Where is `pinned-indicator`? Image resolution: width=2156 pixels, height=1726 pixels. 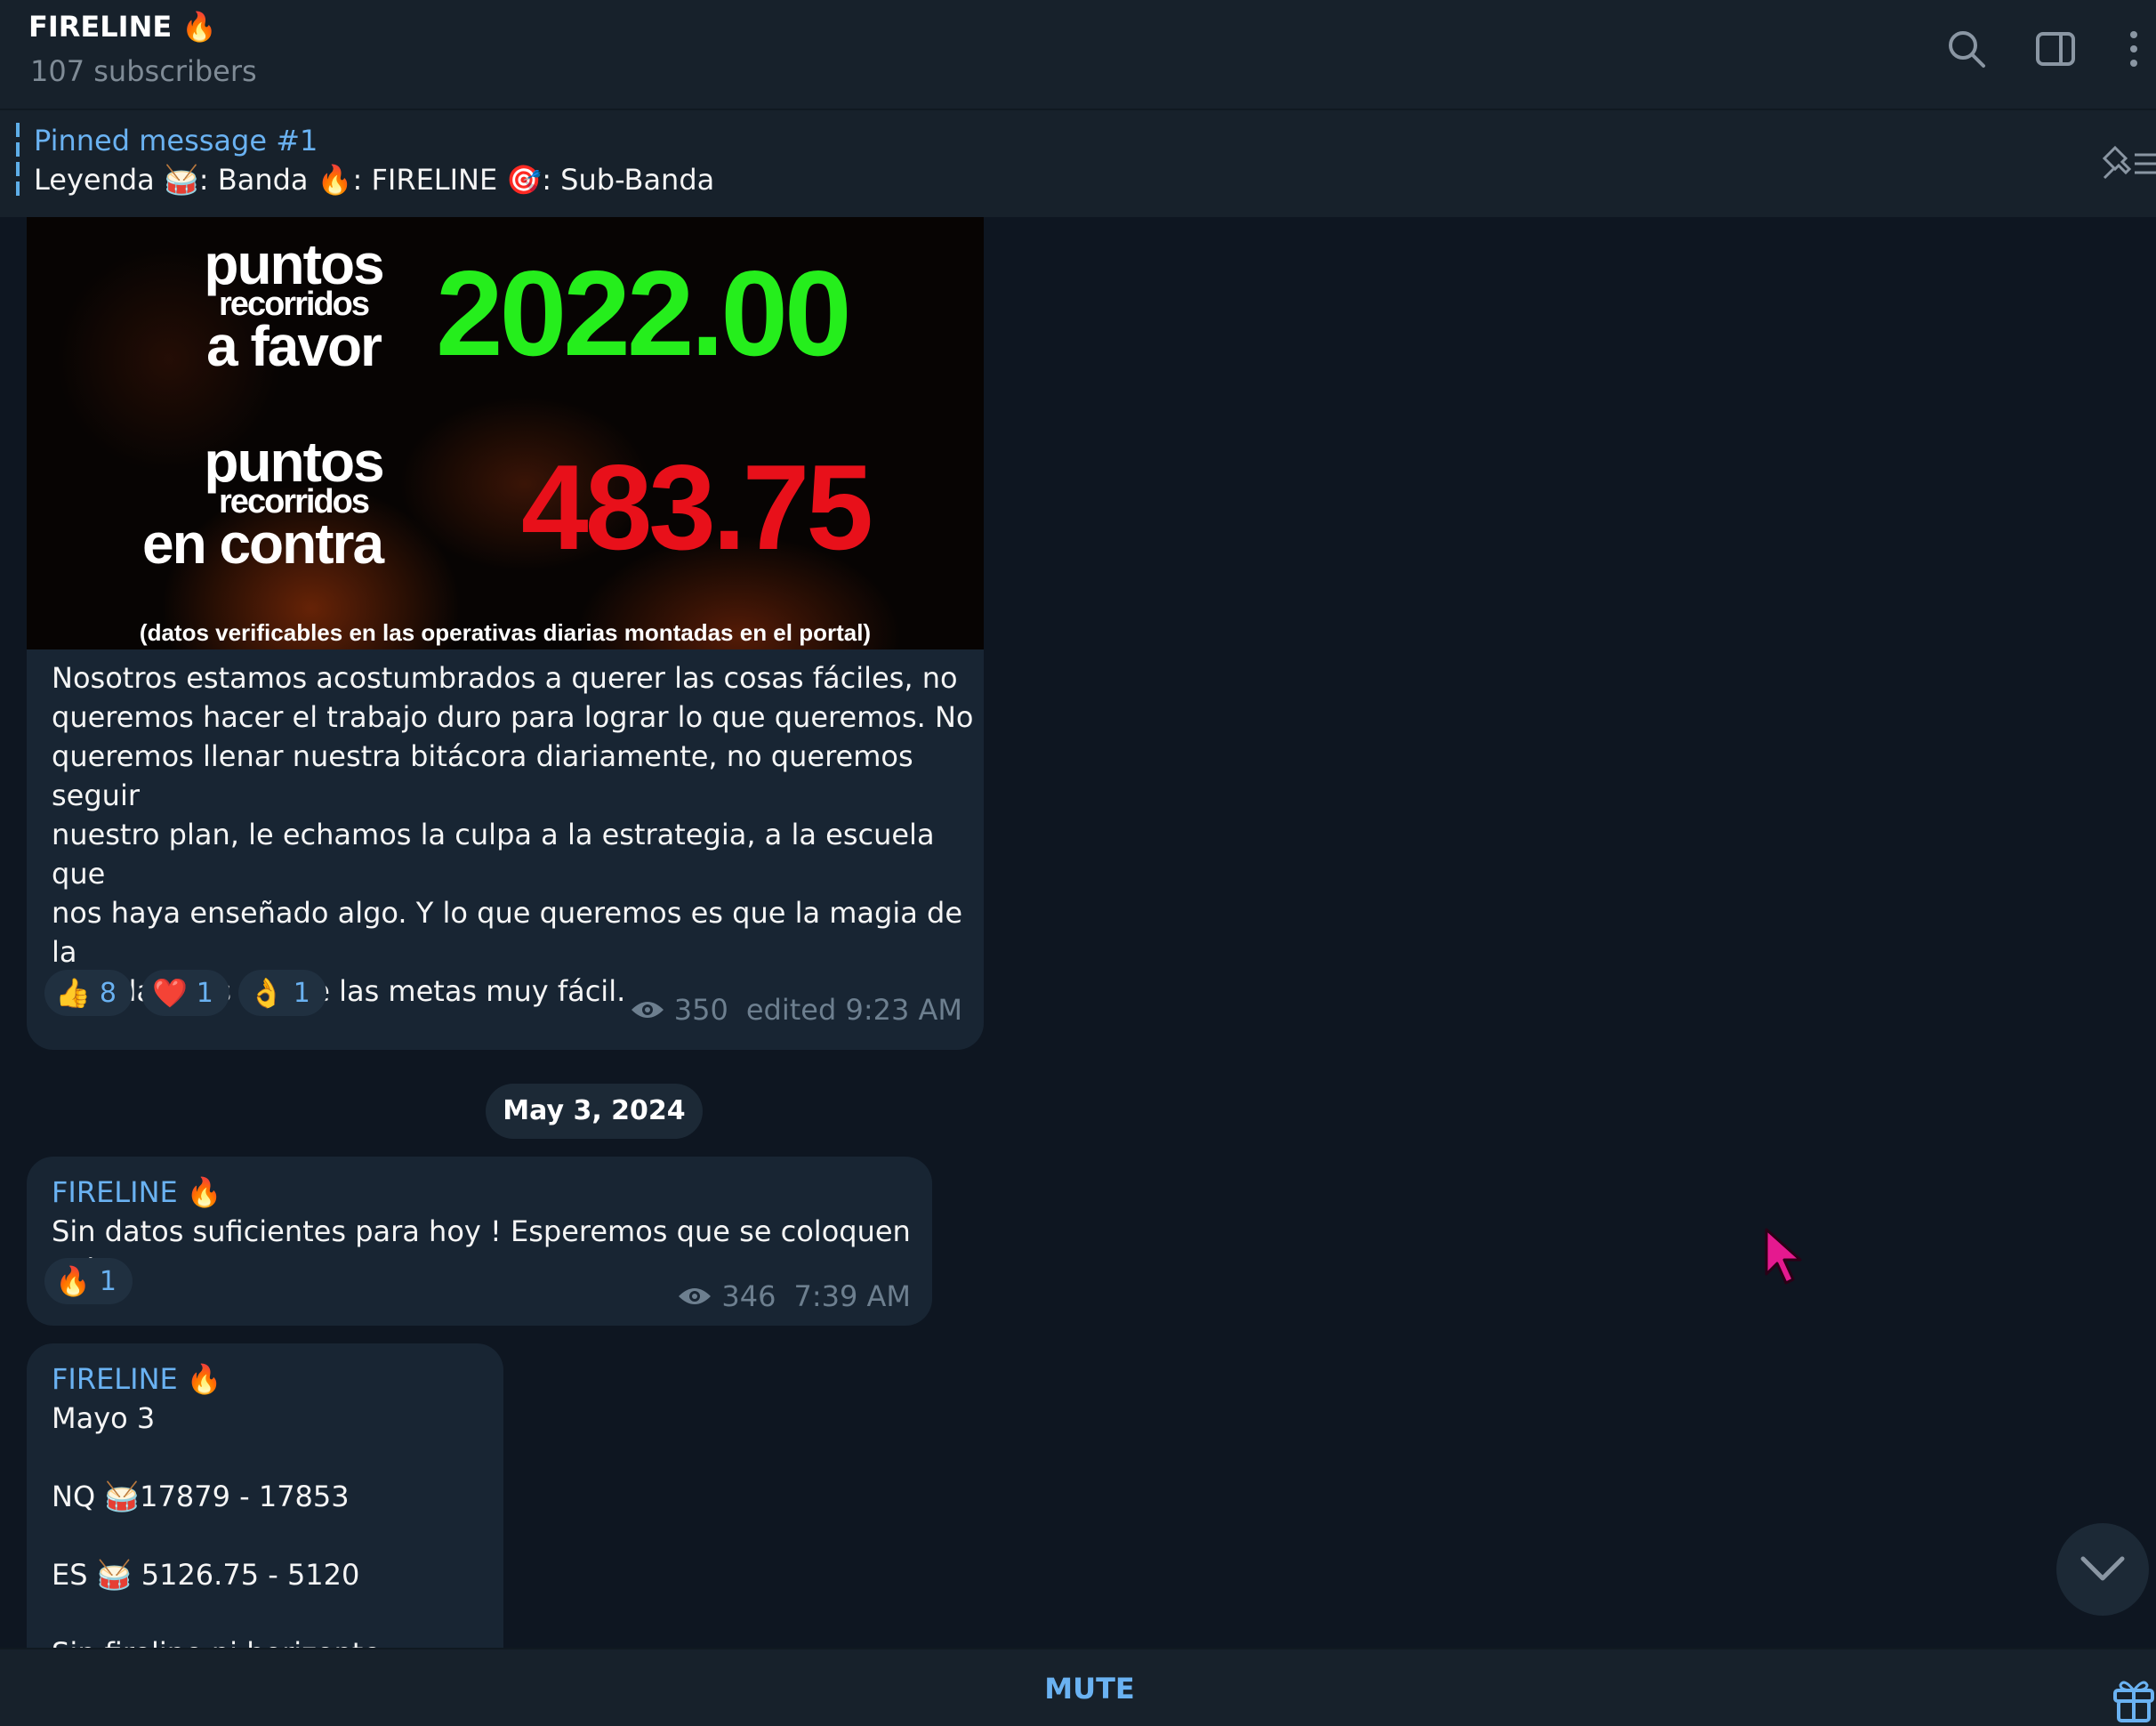 pinned-indicator is located at coordinates (18, 162).